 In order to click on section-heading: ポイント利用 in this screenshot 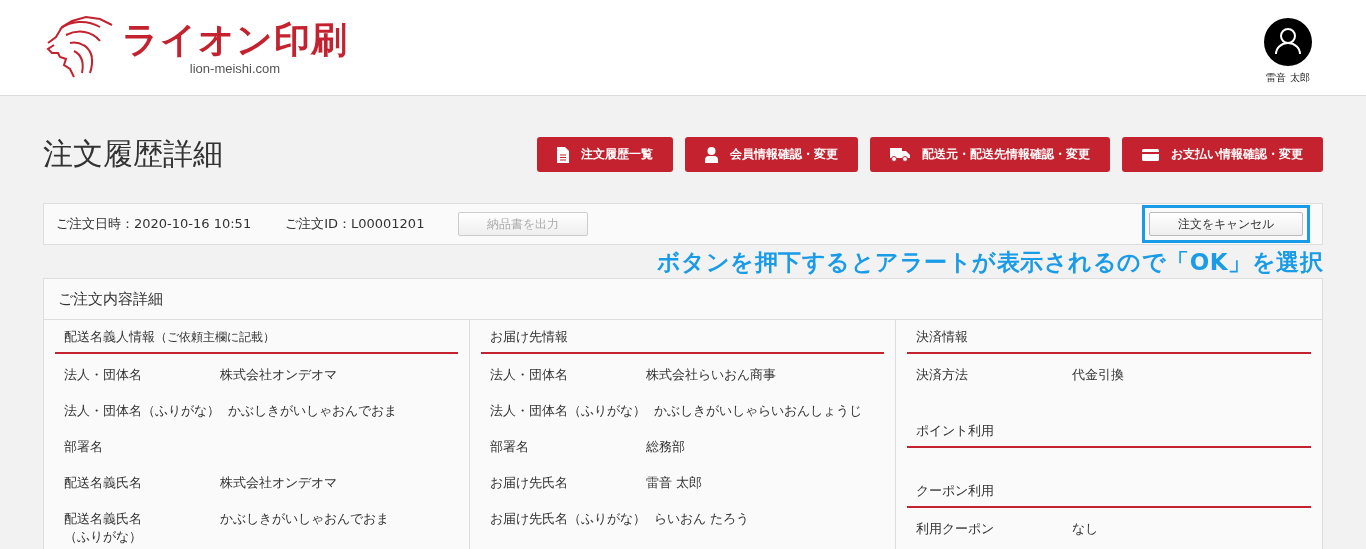, I will do `click(1109, 431)`.